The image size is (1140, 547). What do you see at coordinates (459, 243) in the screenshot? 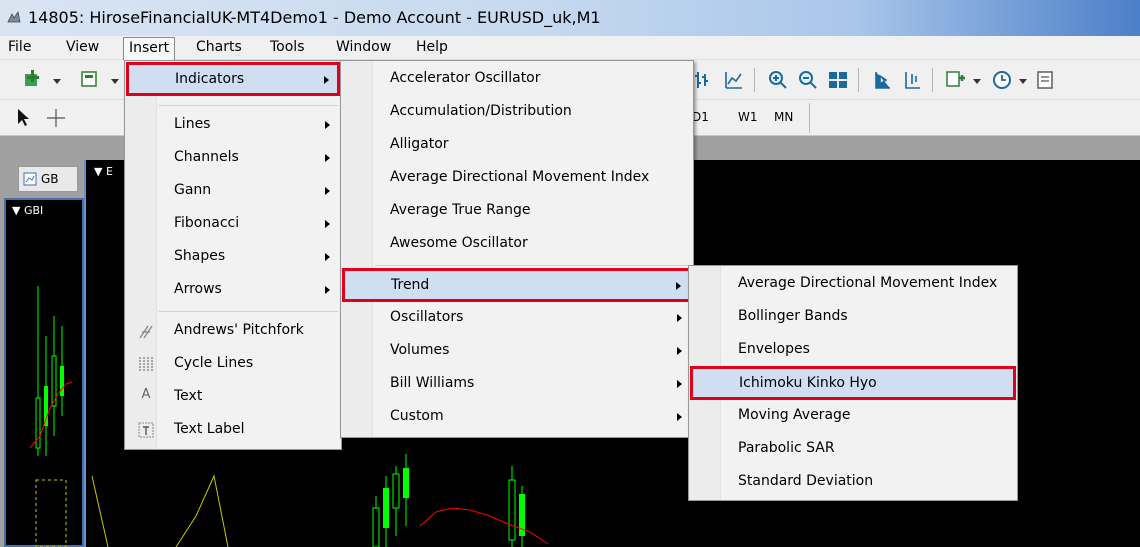
I see `menu-item-label: Awesome Oscillator` at bounding box center [459, 243].